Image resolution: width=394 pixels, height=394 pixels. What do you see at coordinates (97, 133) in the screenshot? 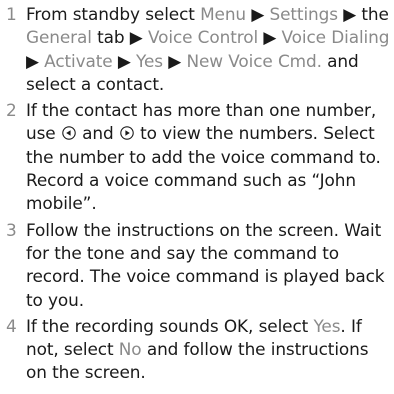
I see `step-text-segment: and` at bounding box center [97, 133].